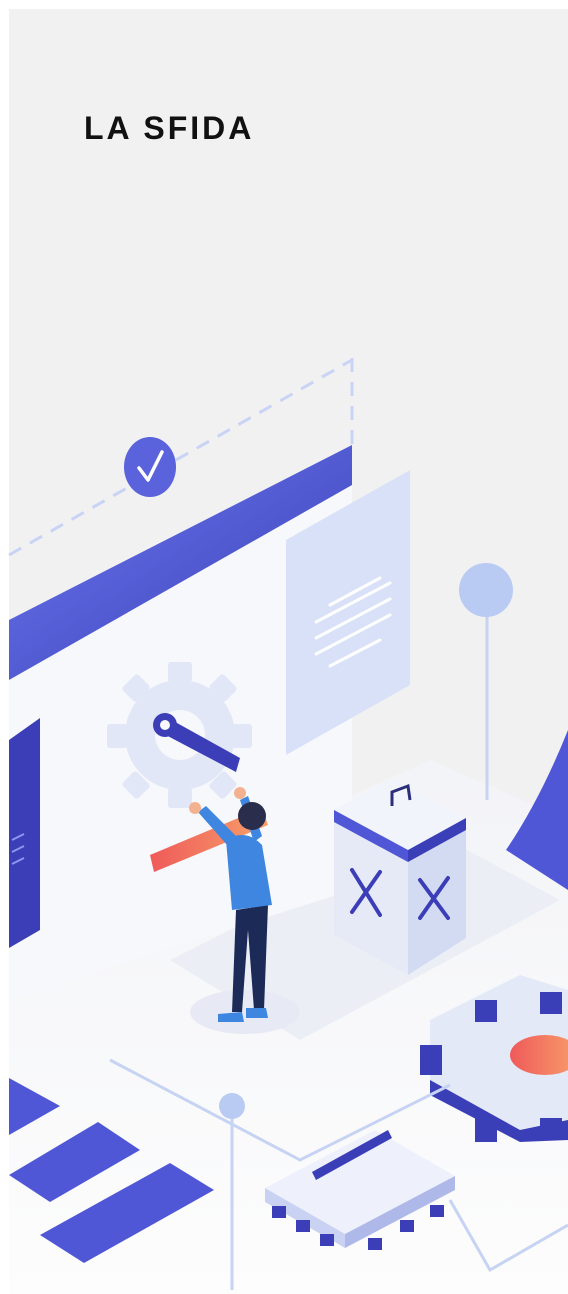 Image resolution: width=568 pixels, height=1294 pixels. Describe the element at coordinates (150, 467) in the screenshot. I see `checkmark-icon` at that location.